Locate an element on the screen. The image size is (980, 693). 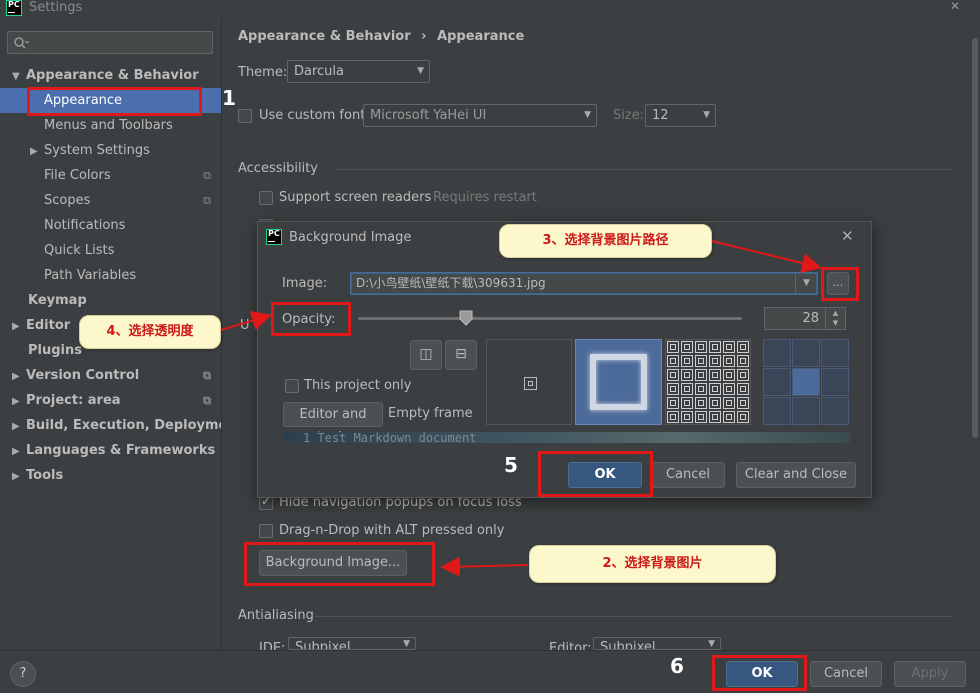
opacity-slider-thumb is located at coordinates (466, 318).